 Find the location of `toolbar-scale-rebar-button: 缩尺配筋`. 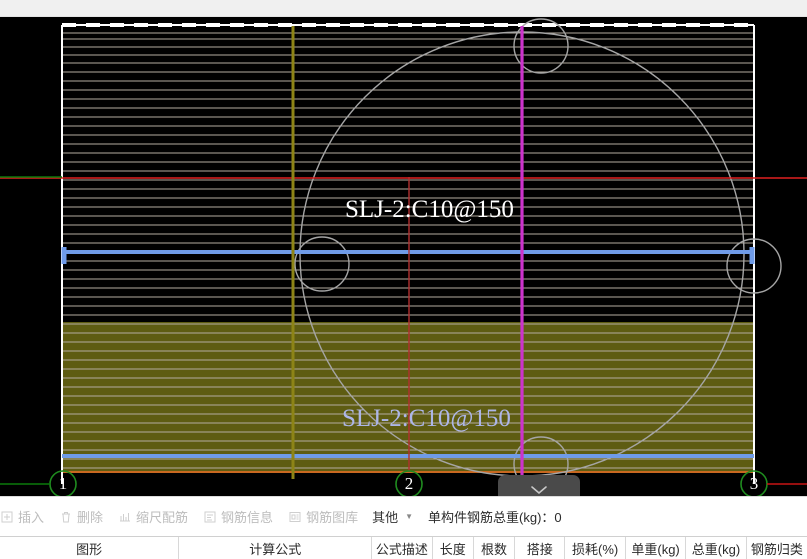

toolbar-scale-rebar-button: 缩尺配筋 is located at coordinates (152, 517).